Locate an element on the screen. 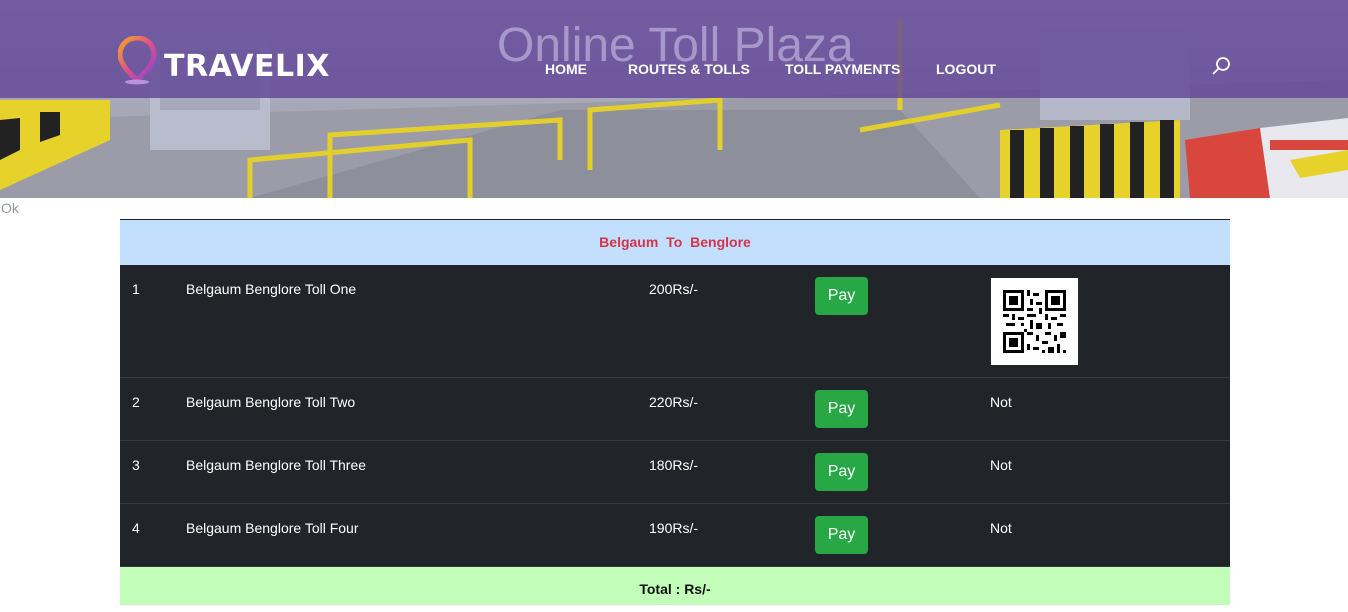 This screenshot has width=1348, height=612. qr-code-image is located at coordinates (1034, 321).